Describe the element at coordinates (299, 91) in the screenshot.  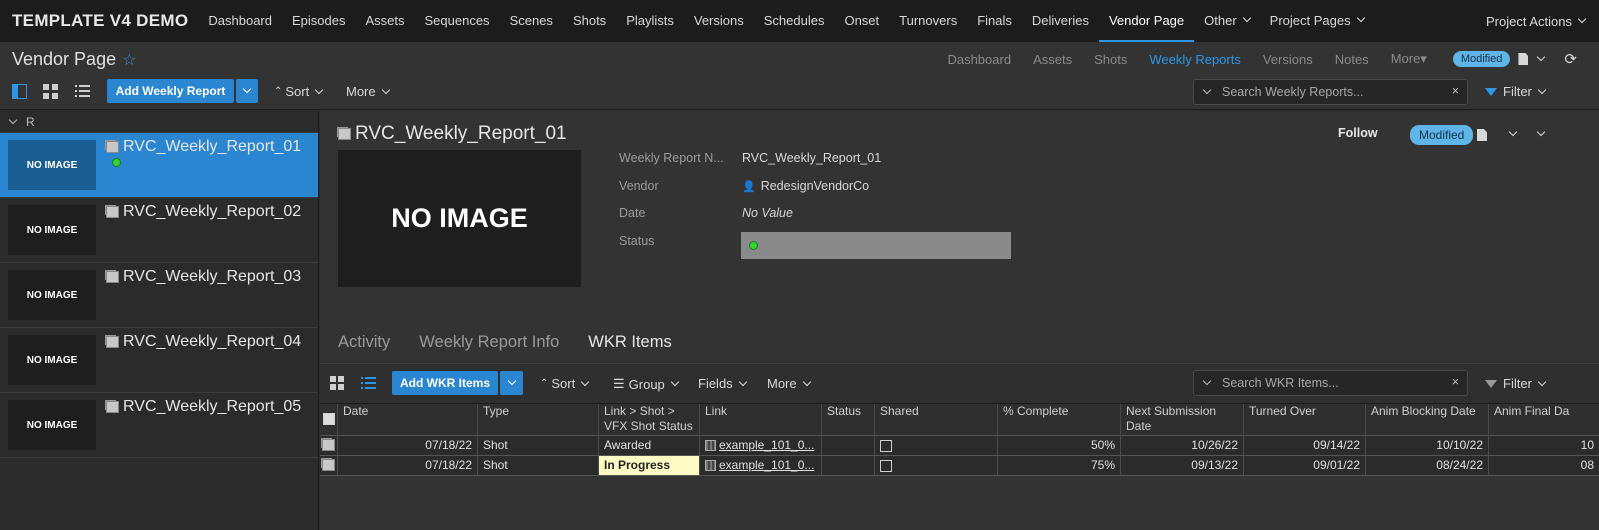
I see `sort-menu: ⌃ Sort` at that location.